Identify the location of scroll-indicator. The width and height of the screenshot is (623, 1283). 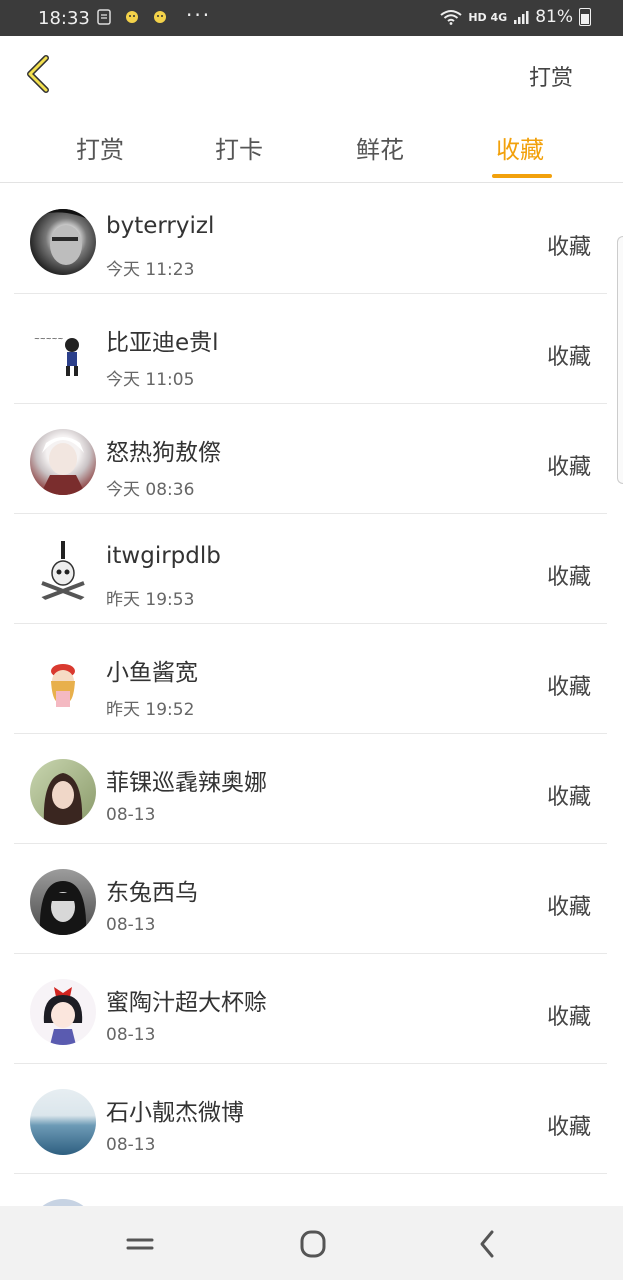
(620, 360).